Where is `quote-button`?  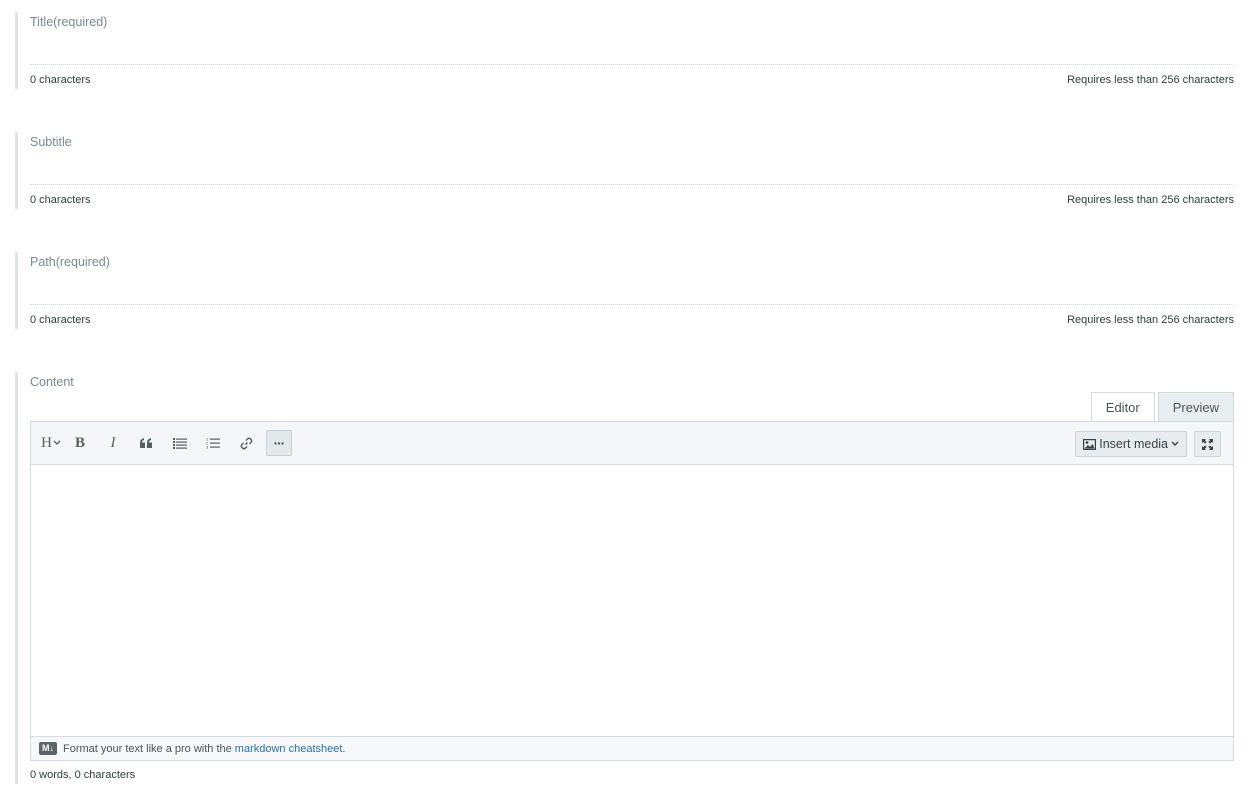 quote-button is located at coordinates (146, 443).